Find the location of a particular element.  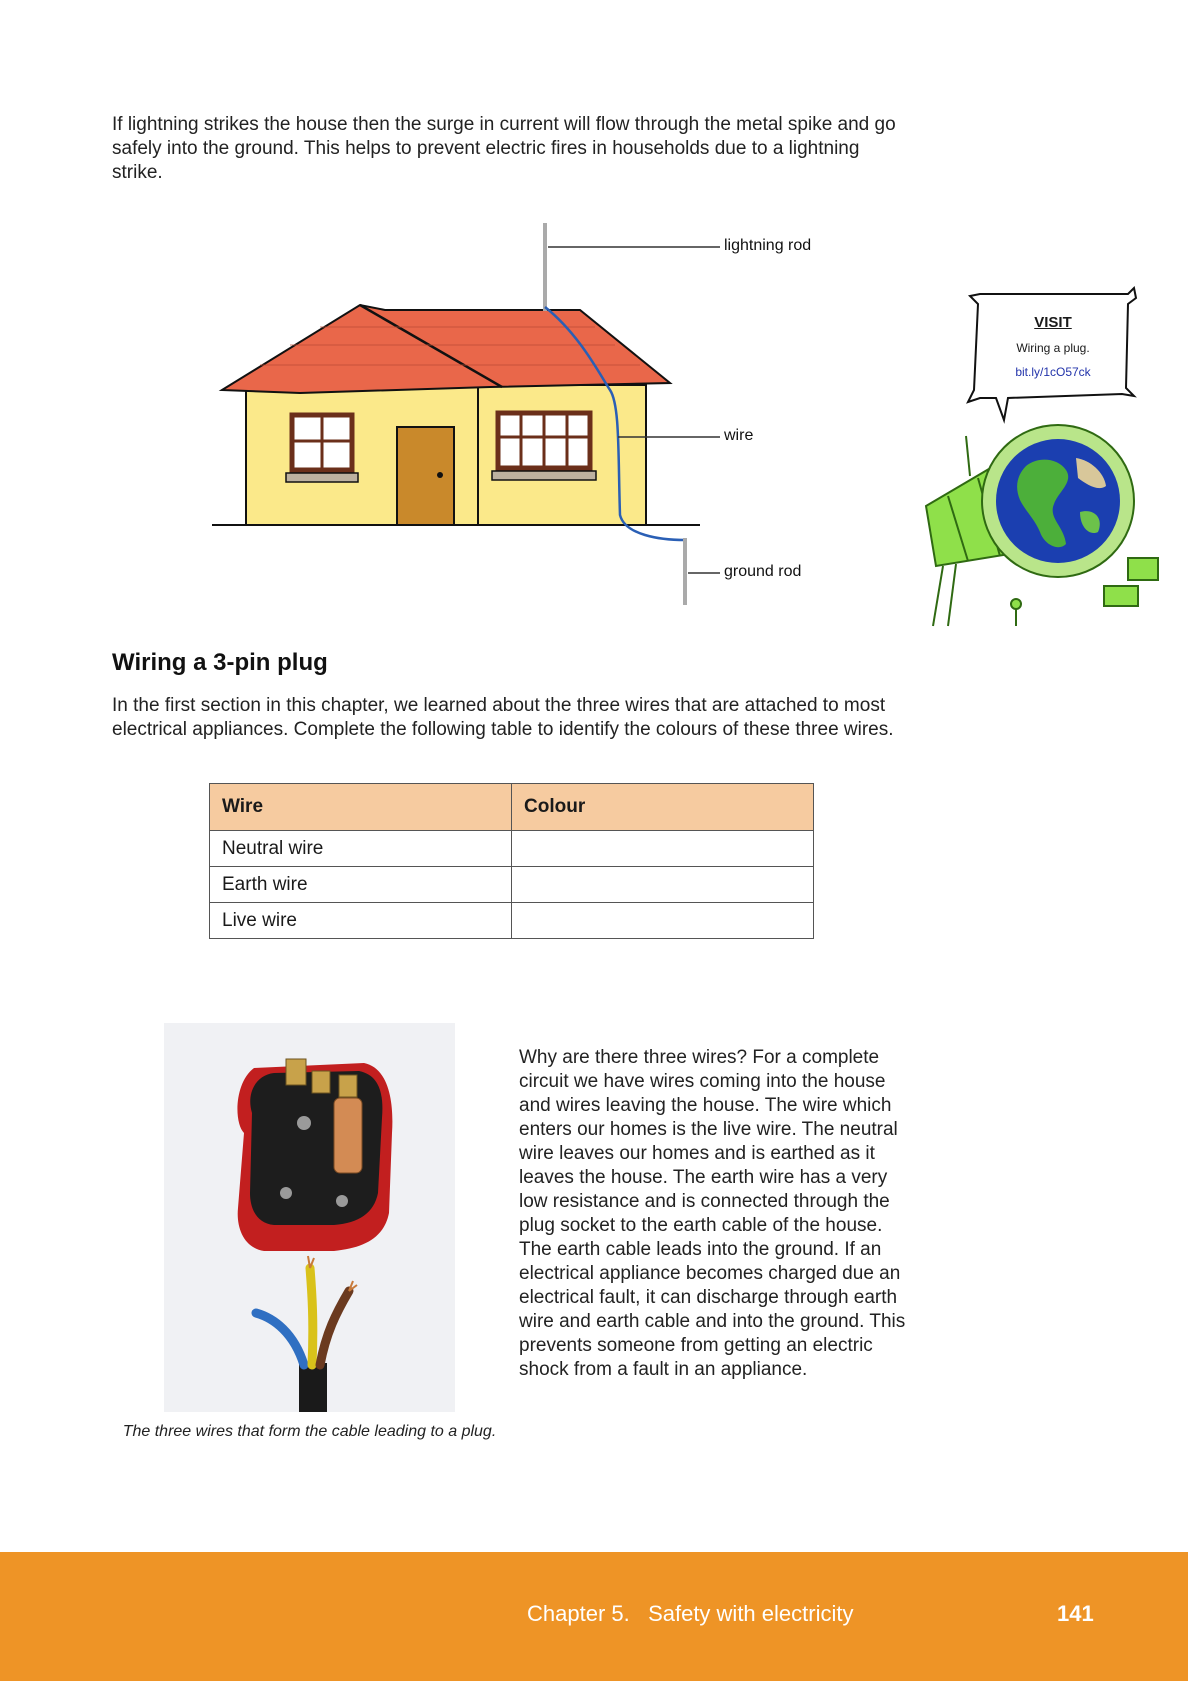

ground-rod-label: ground rod is located at coordinates (763, 571).